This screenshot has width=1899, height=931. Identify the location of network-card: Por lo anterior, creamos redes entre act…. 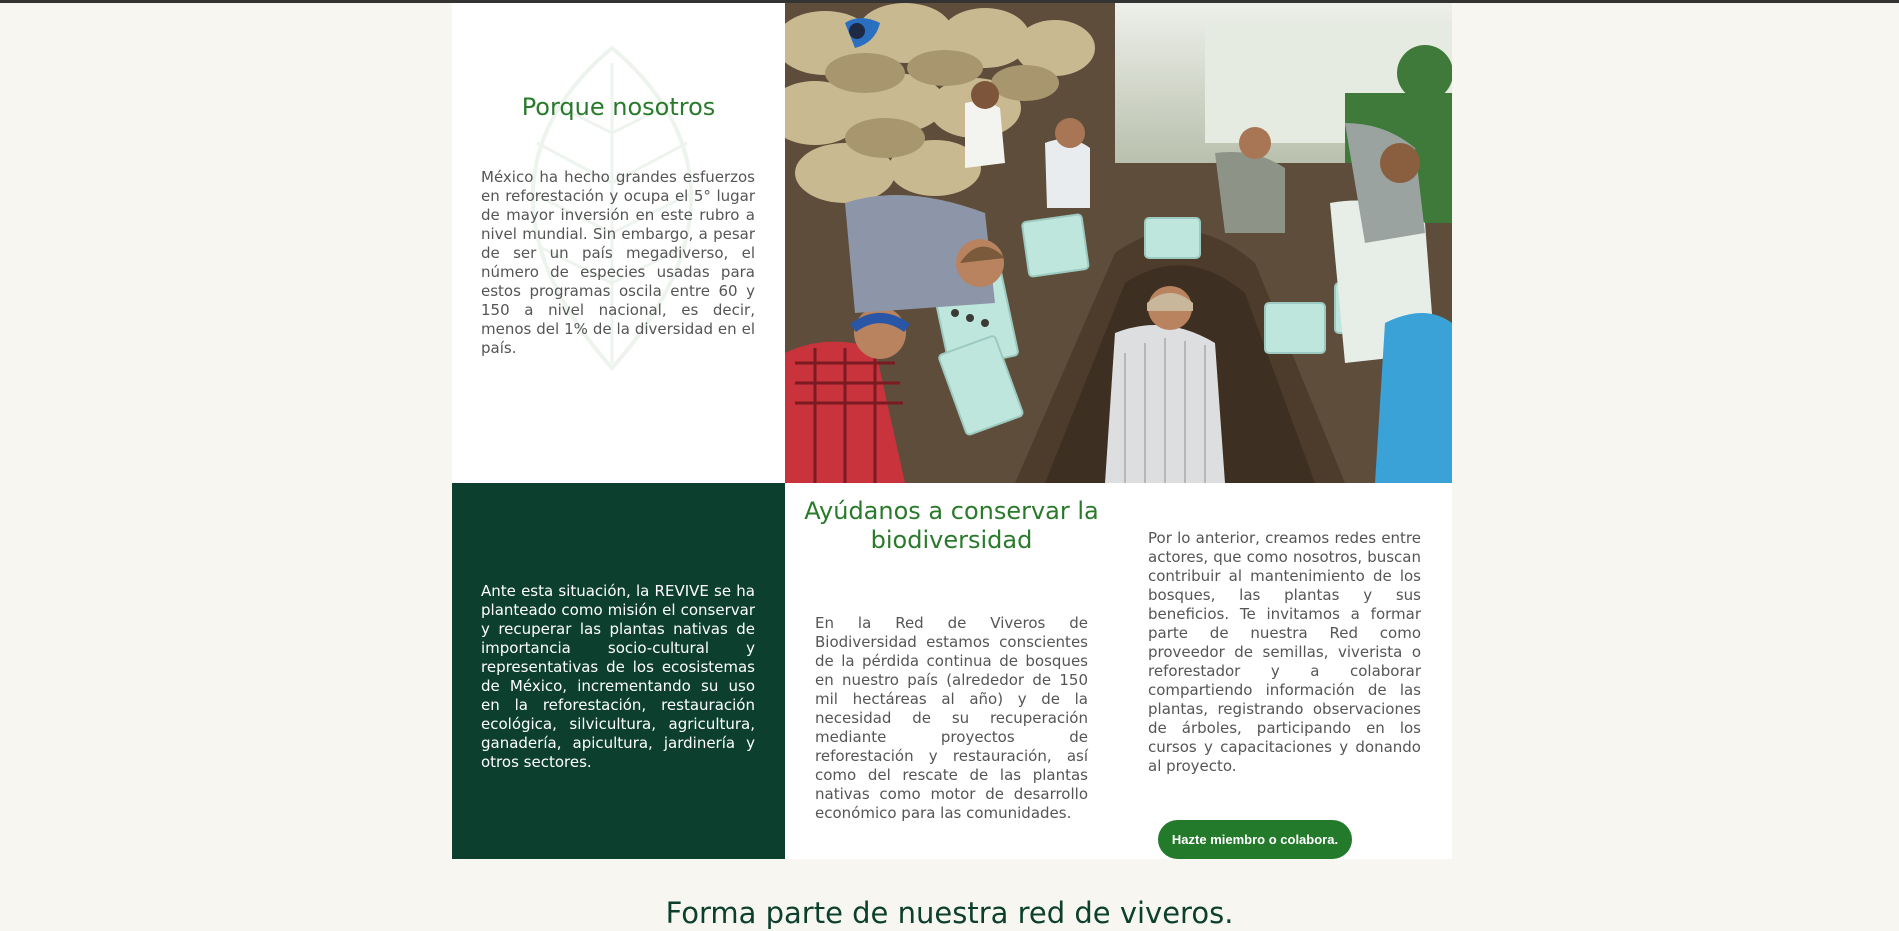
(1285, 671).